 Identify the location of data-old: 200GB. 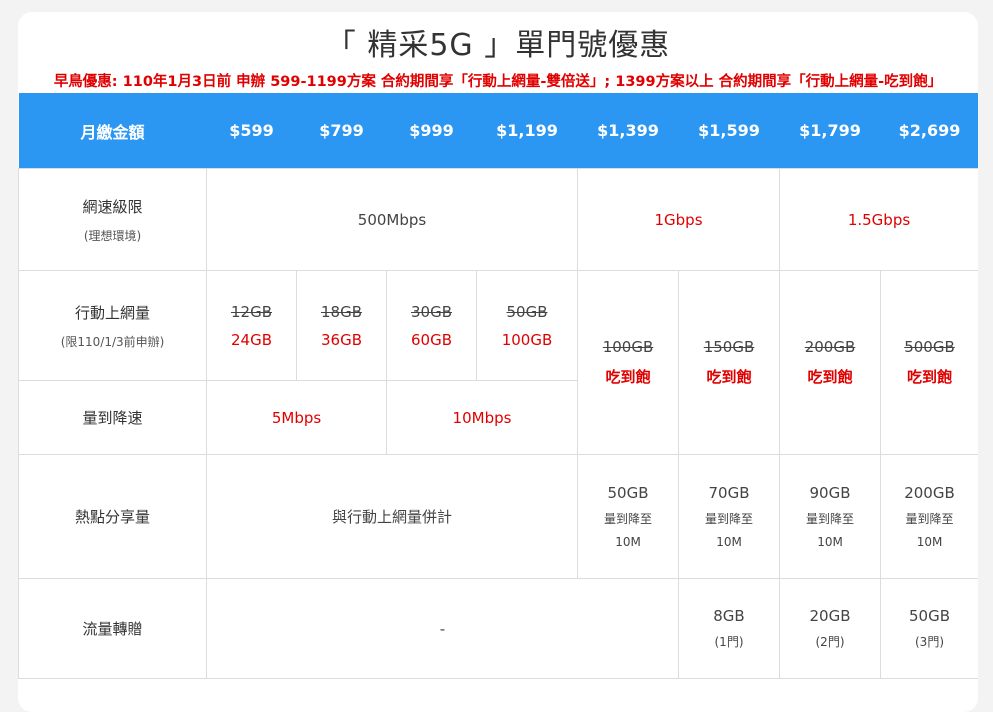
(830, 347).